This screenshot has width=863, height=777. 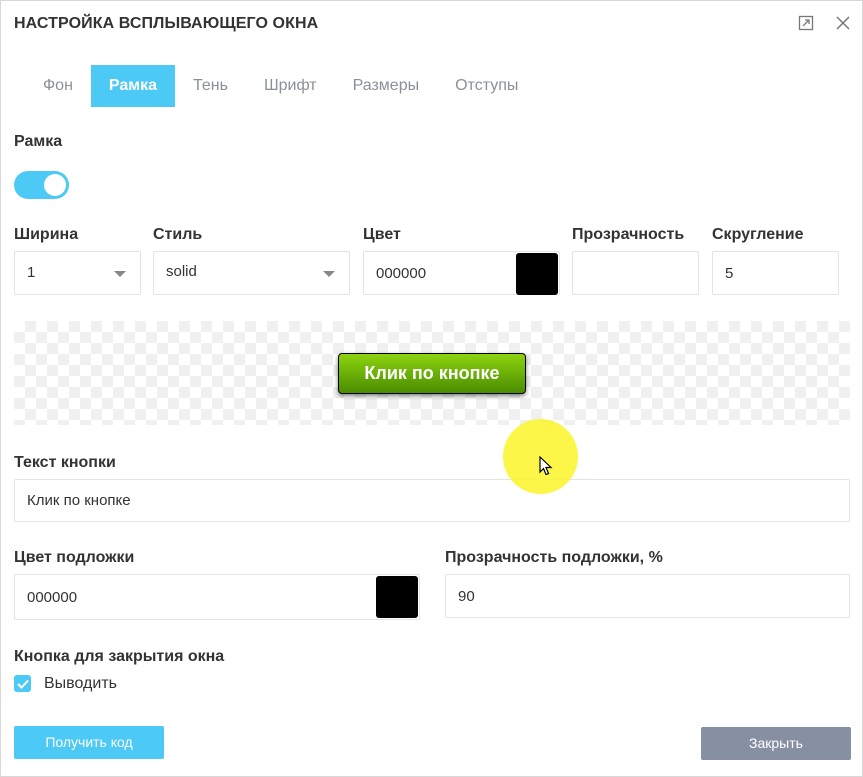 I want to click on border-radius-input, so click(x=775, y=273).